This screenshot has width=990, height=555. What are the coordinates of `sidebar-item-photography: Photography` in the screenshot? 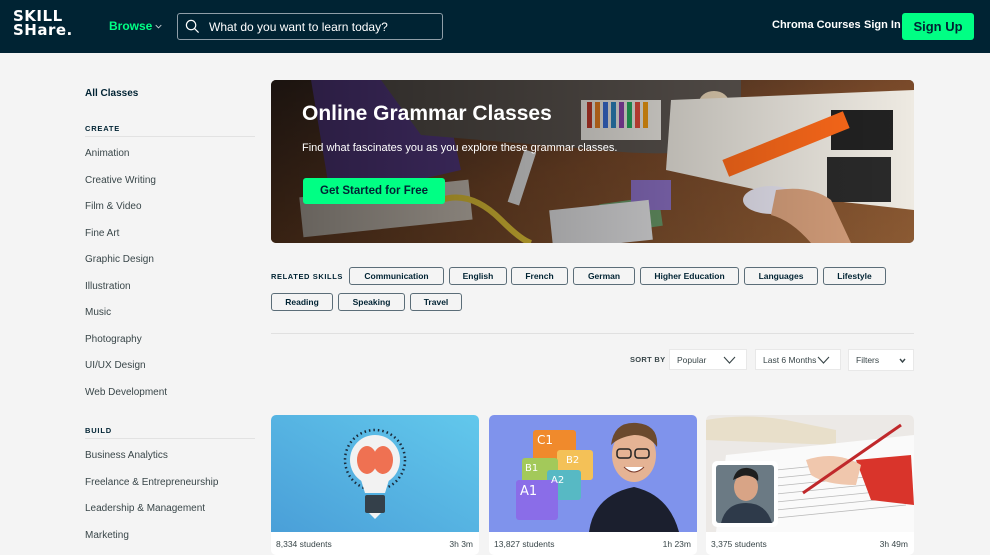 It's located at (170, 340).